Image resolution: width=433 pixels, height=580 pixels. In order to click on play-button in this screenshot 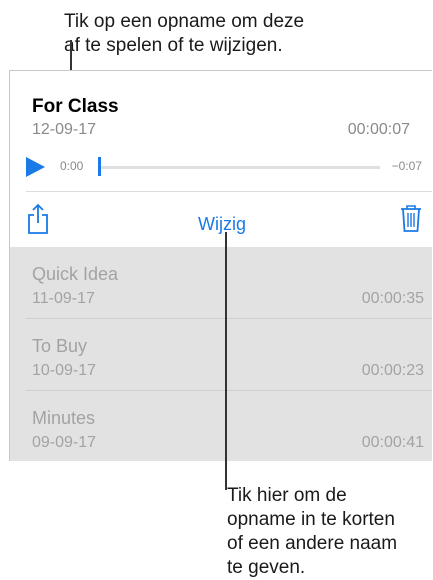, I will do `click(35, 167)`.